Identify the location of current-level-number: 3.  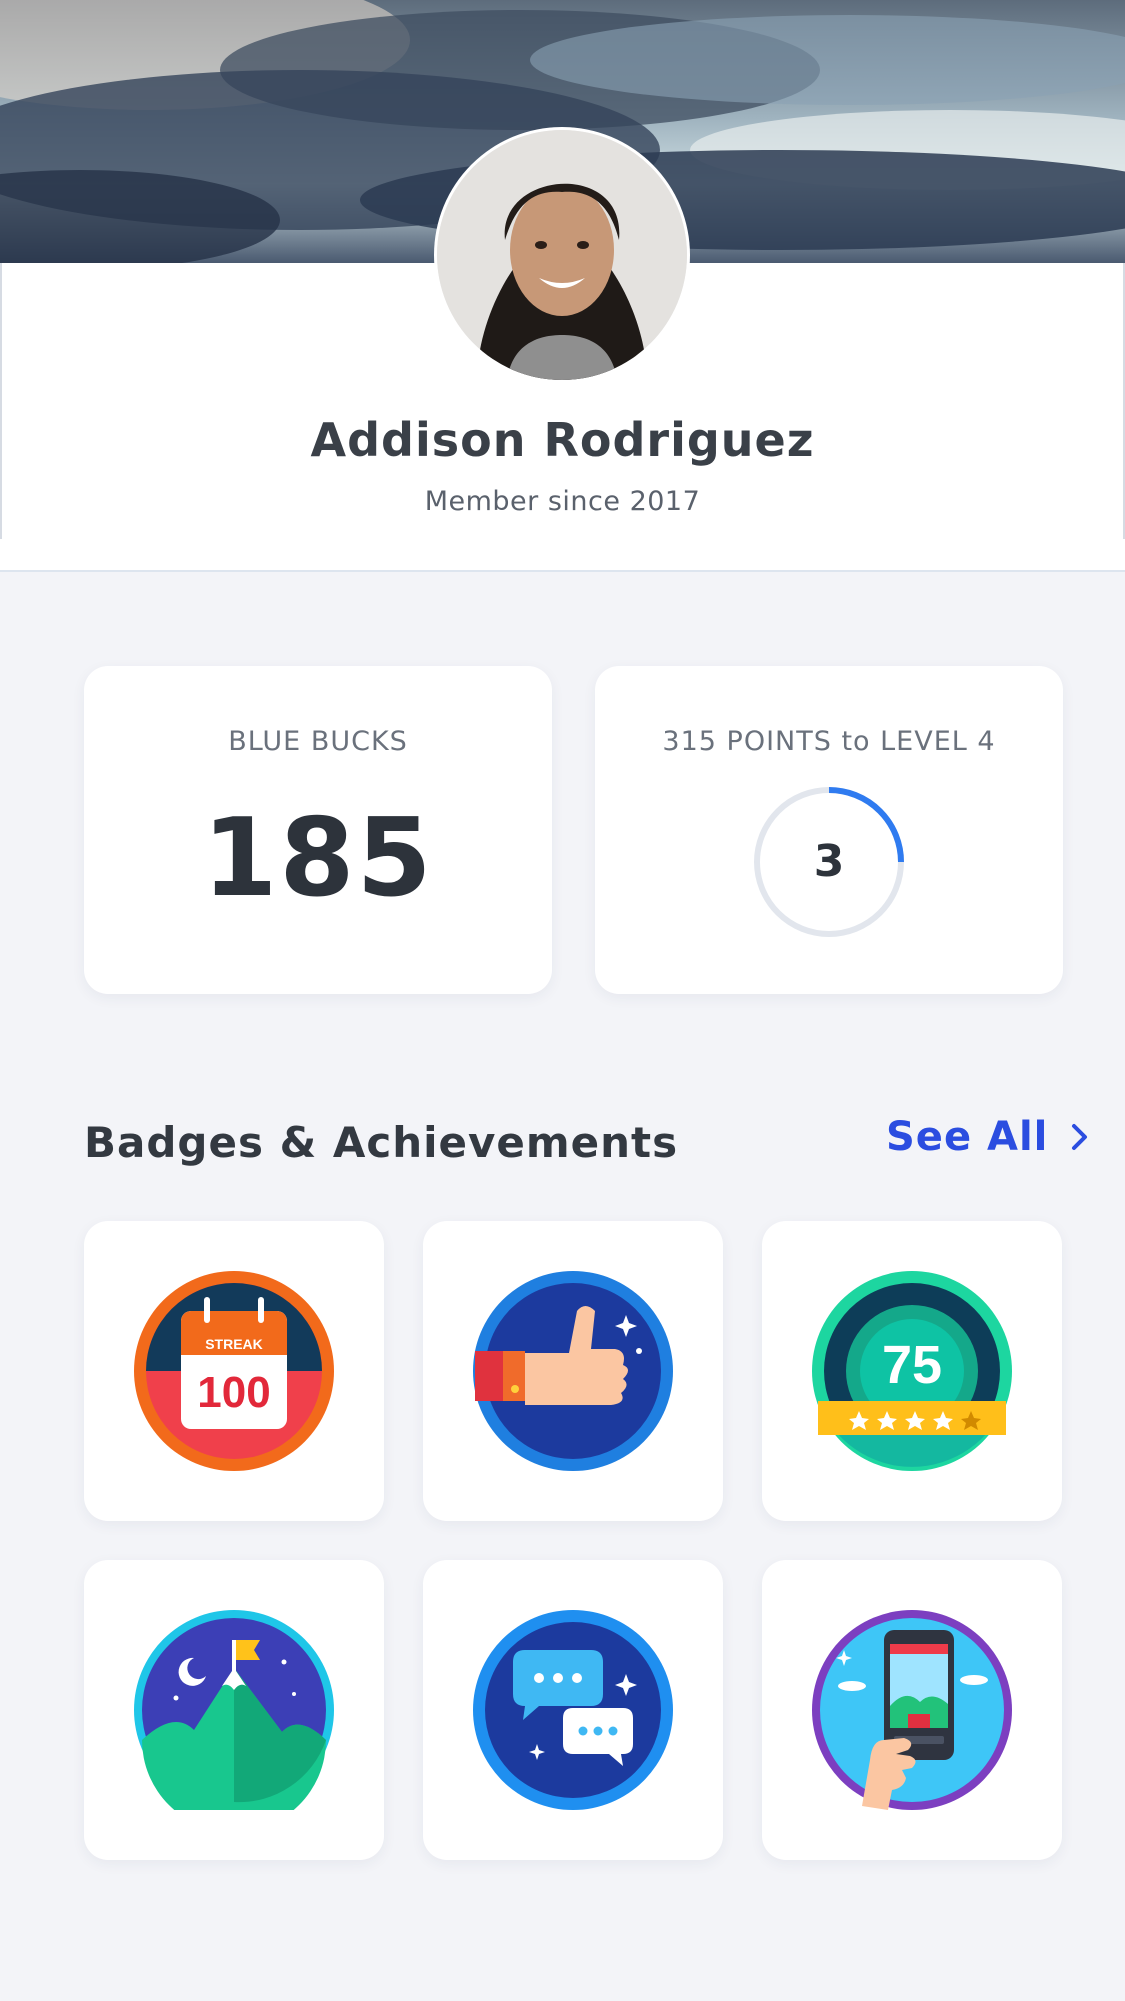
(829, 861).